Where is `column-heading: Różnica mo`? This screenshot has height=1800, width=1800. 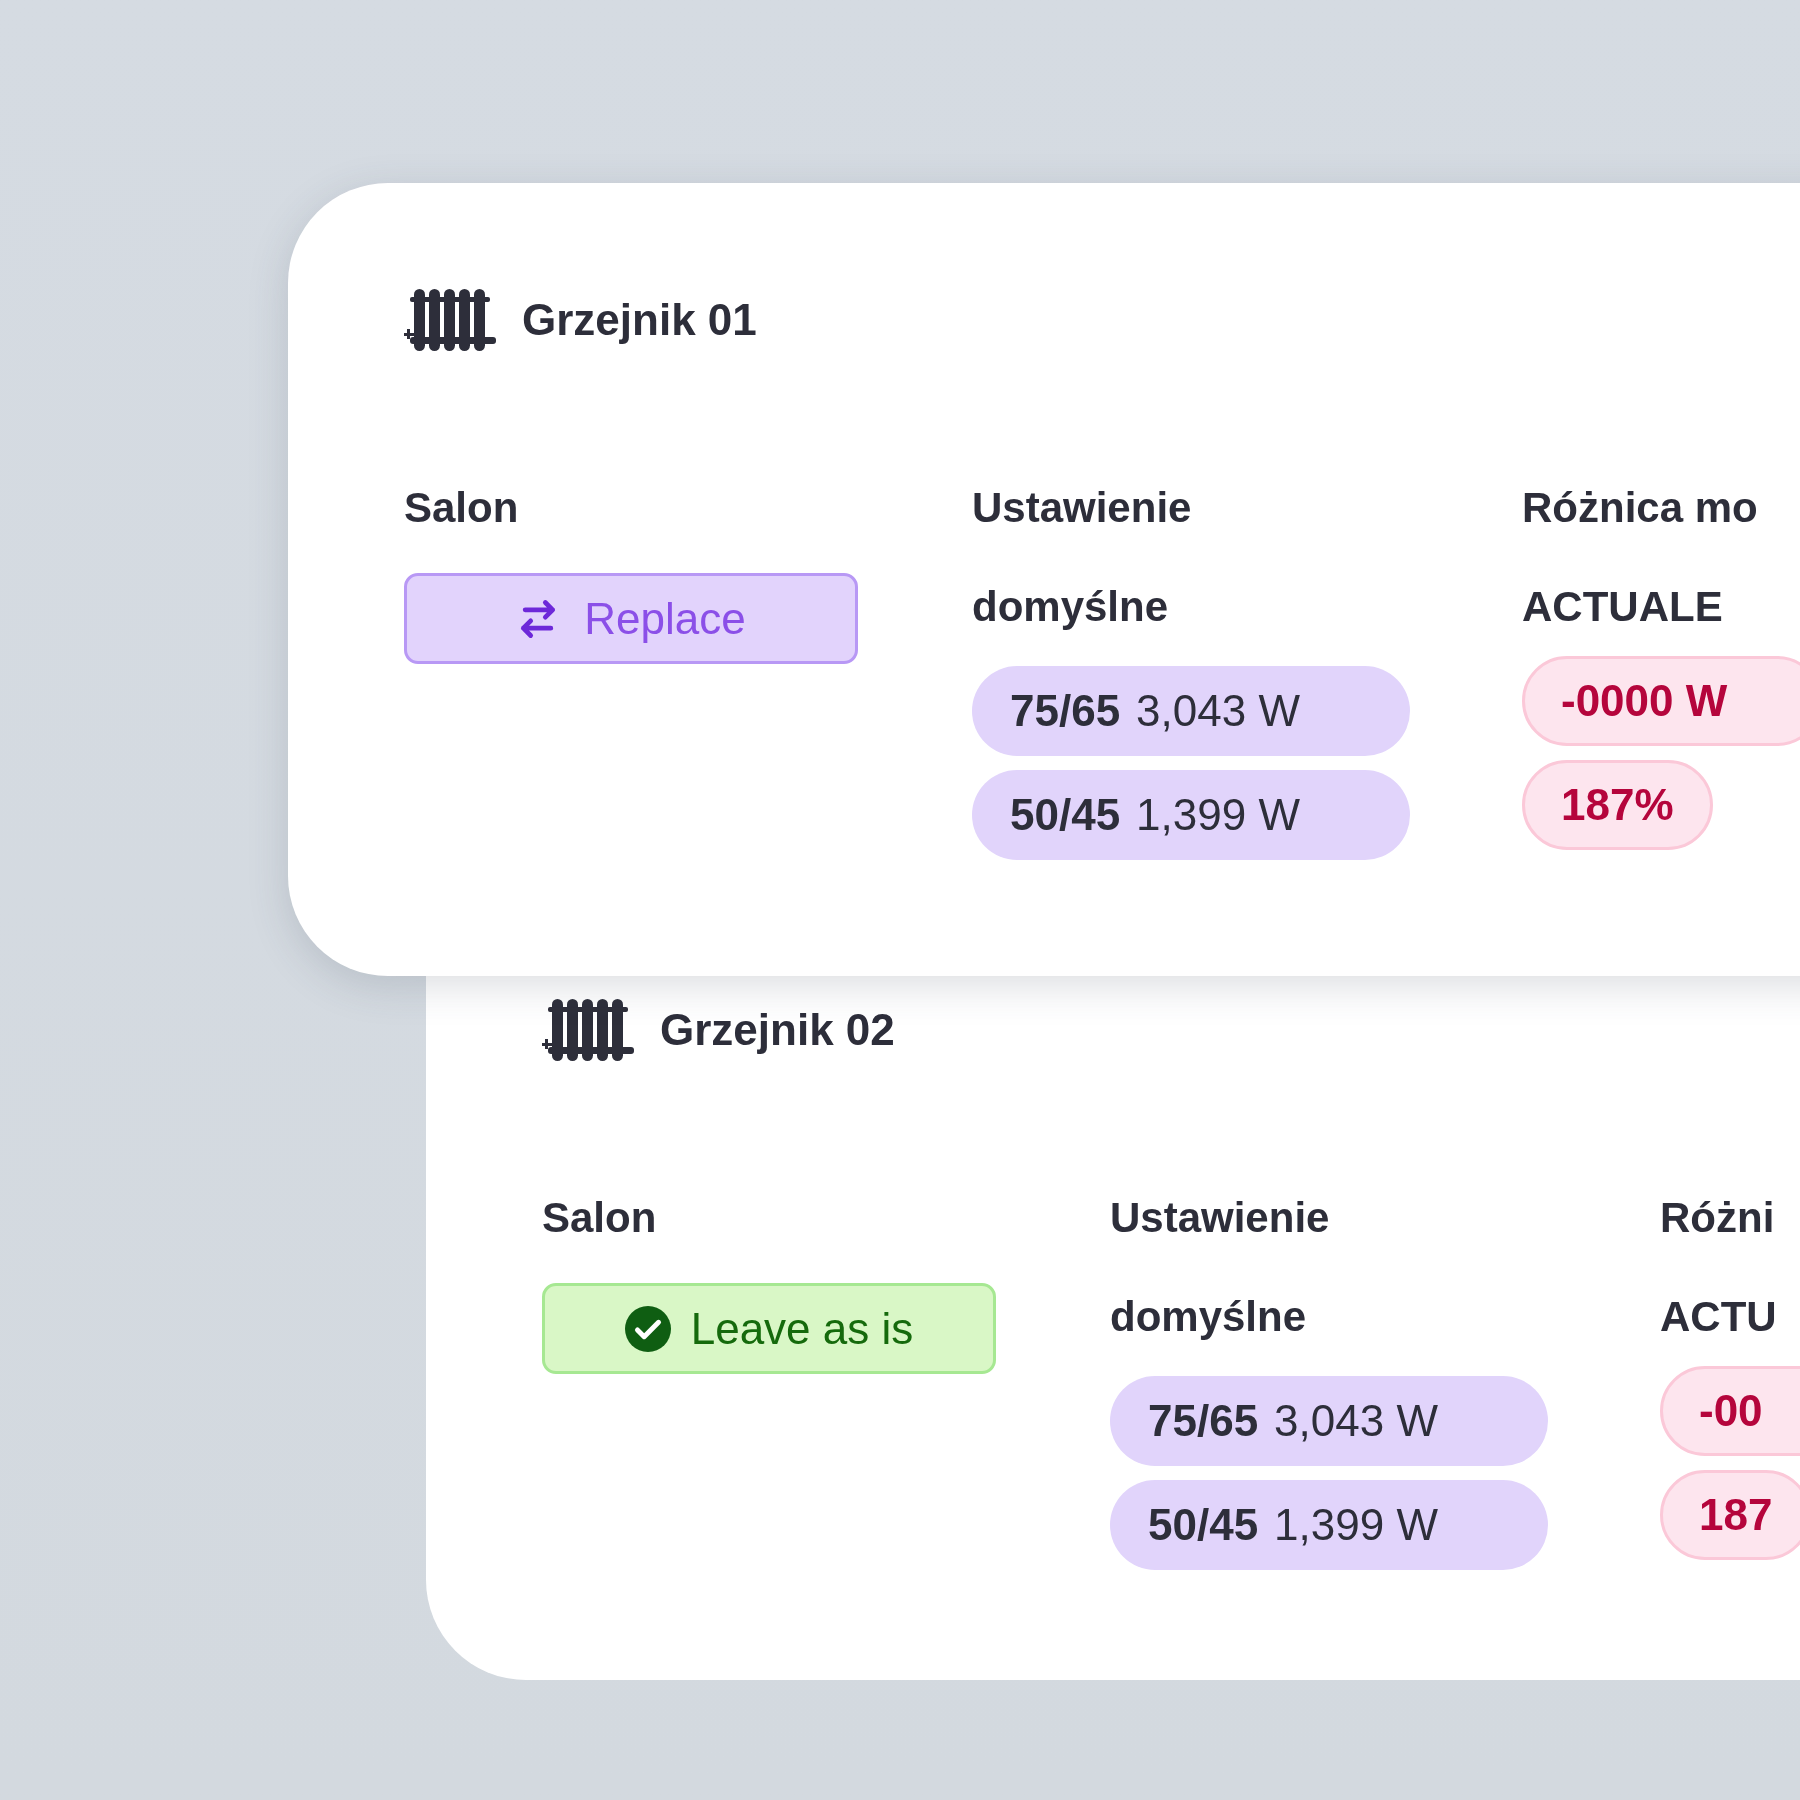
column-heading: Różnica mo is located at coordinates (1640, 508).